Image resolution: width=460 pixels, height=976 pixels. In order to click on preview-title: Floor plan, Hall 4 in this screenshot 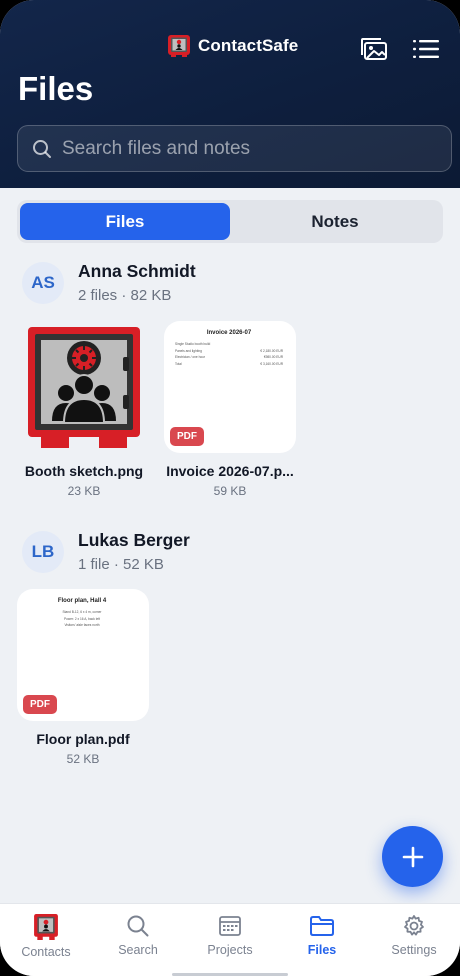, I will do `click(82, 601)`.